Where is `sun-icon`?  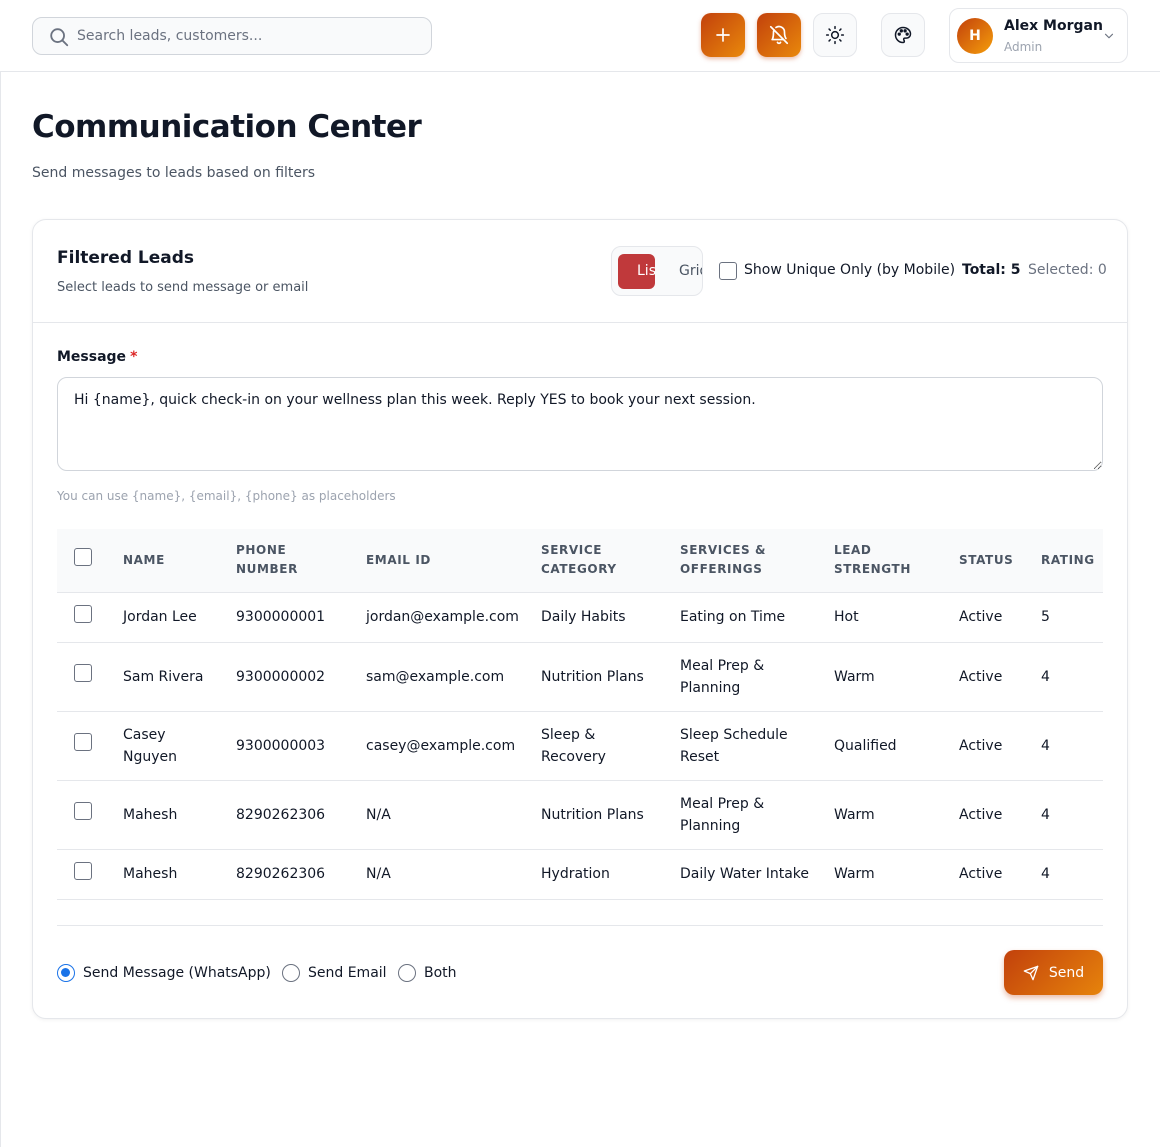 sun-icon is located at coordinates (835, 35).